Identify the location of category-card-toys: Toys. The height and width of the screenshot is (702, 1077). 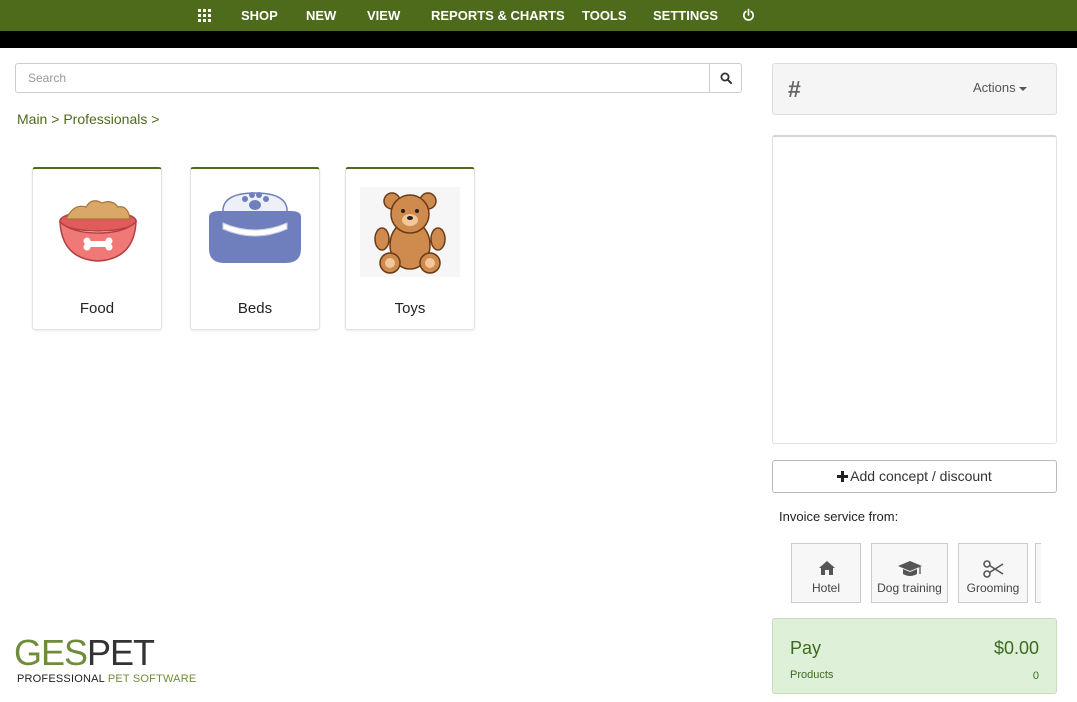
(410, 248).